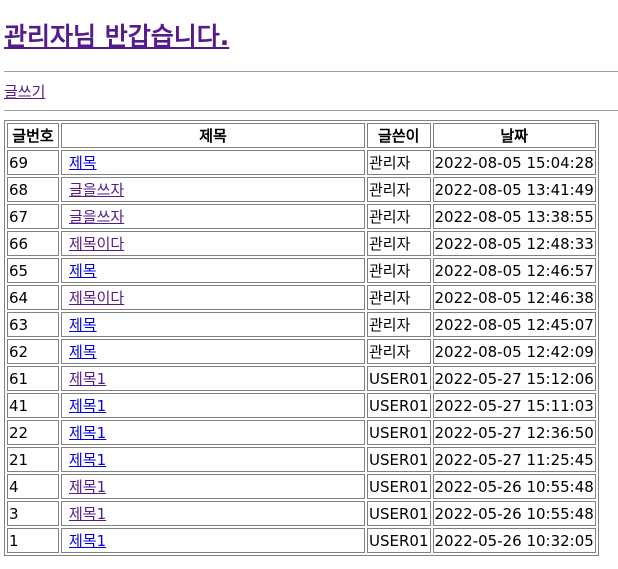  I want to click on table-row: 66 제목이다 관리자 2022-08-05 12:48:33, so click(301, 243).